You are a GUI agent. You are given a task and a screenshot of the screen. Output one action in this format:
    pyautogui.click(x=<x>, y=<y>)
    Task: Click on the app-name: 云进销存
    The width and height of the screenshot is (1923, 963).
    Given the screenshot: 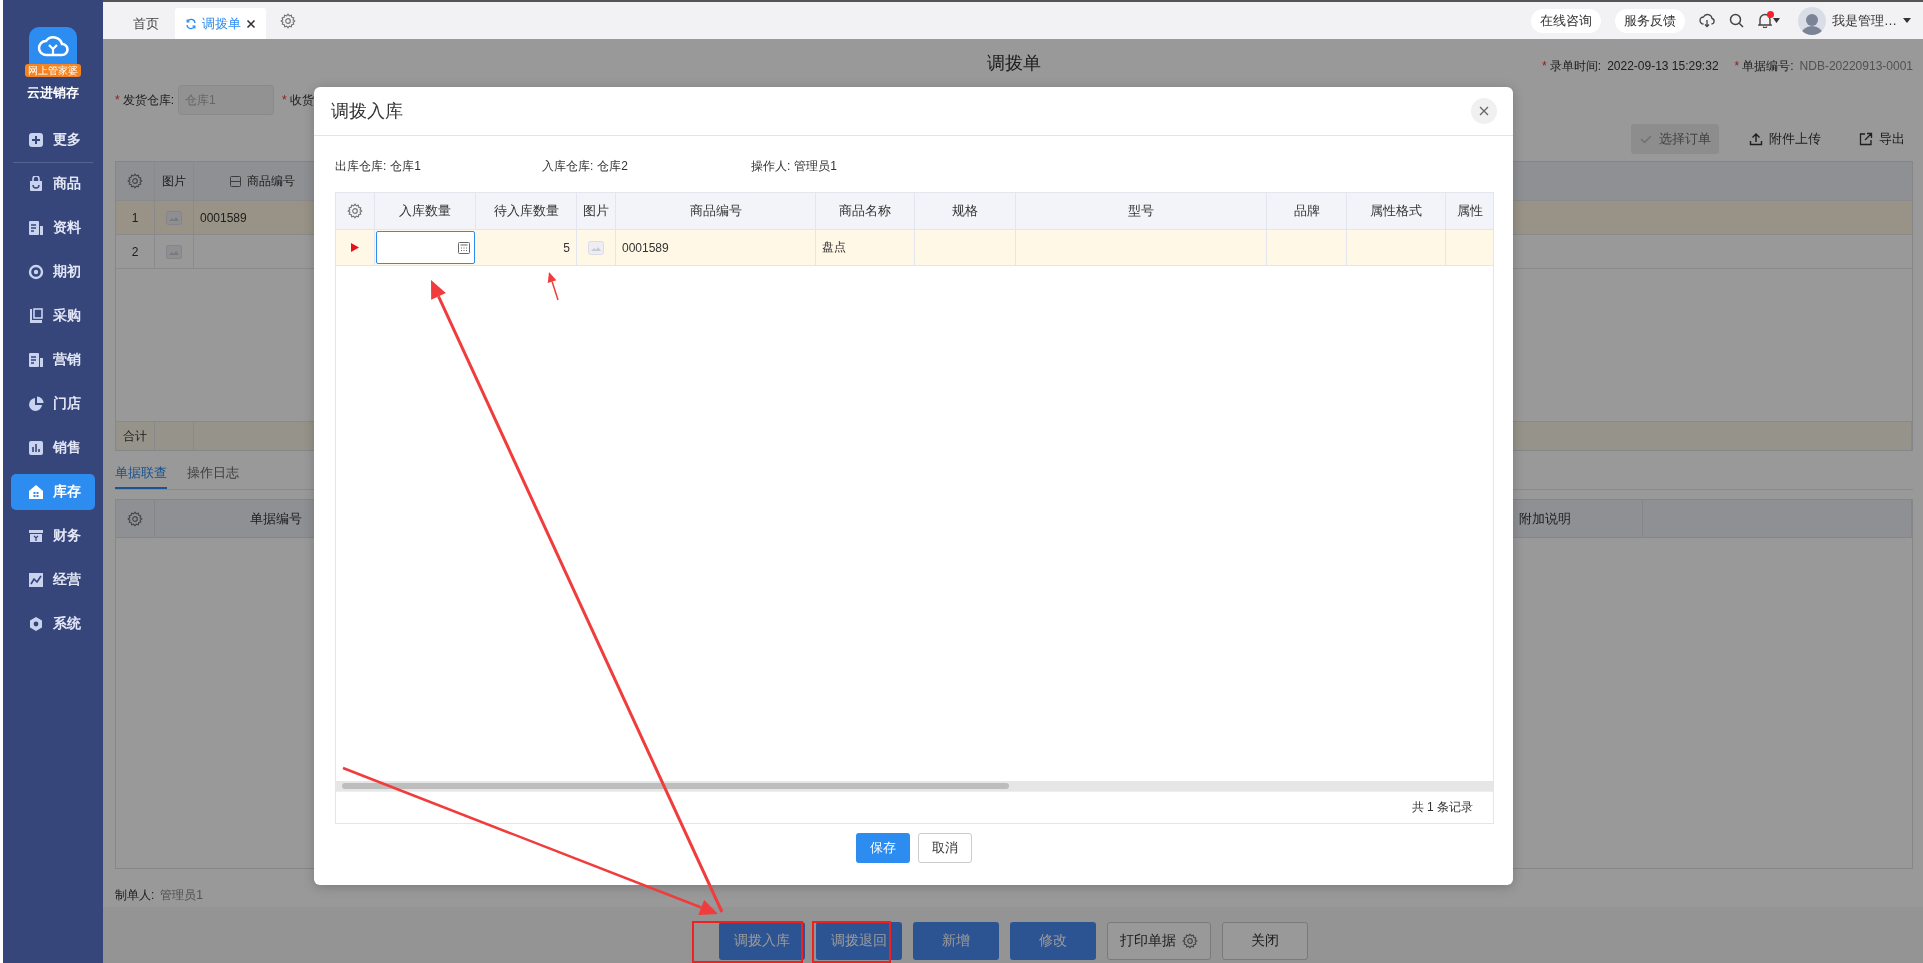 What is the action you would take?
    pyautogui.click(x=53, y=93)
    